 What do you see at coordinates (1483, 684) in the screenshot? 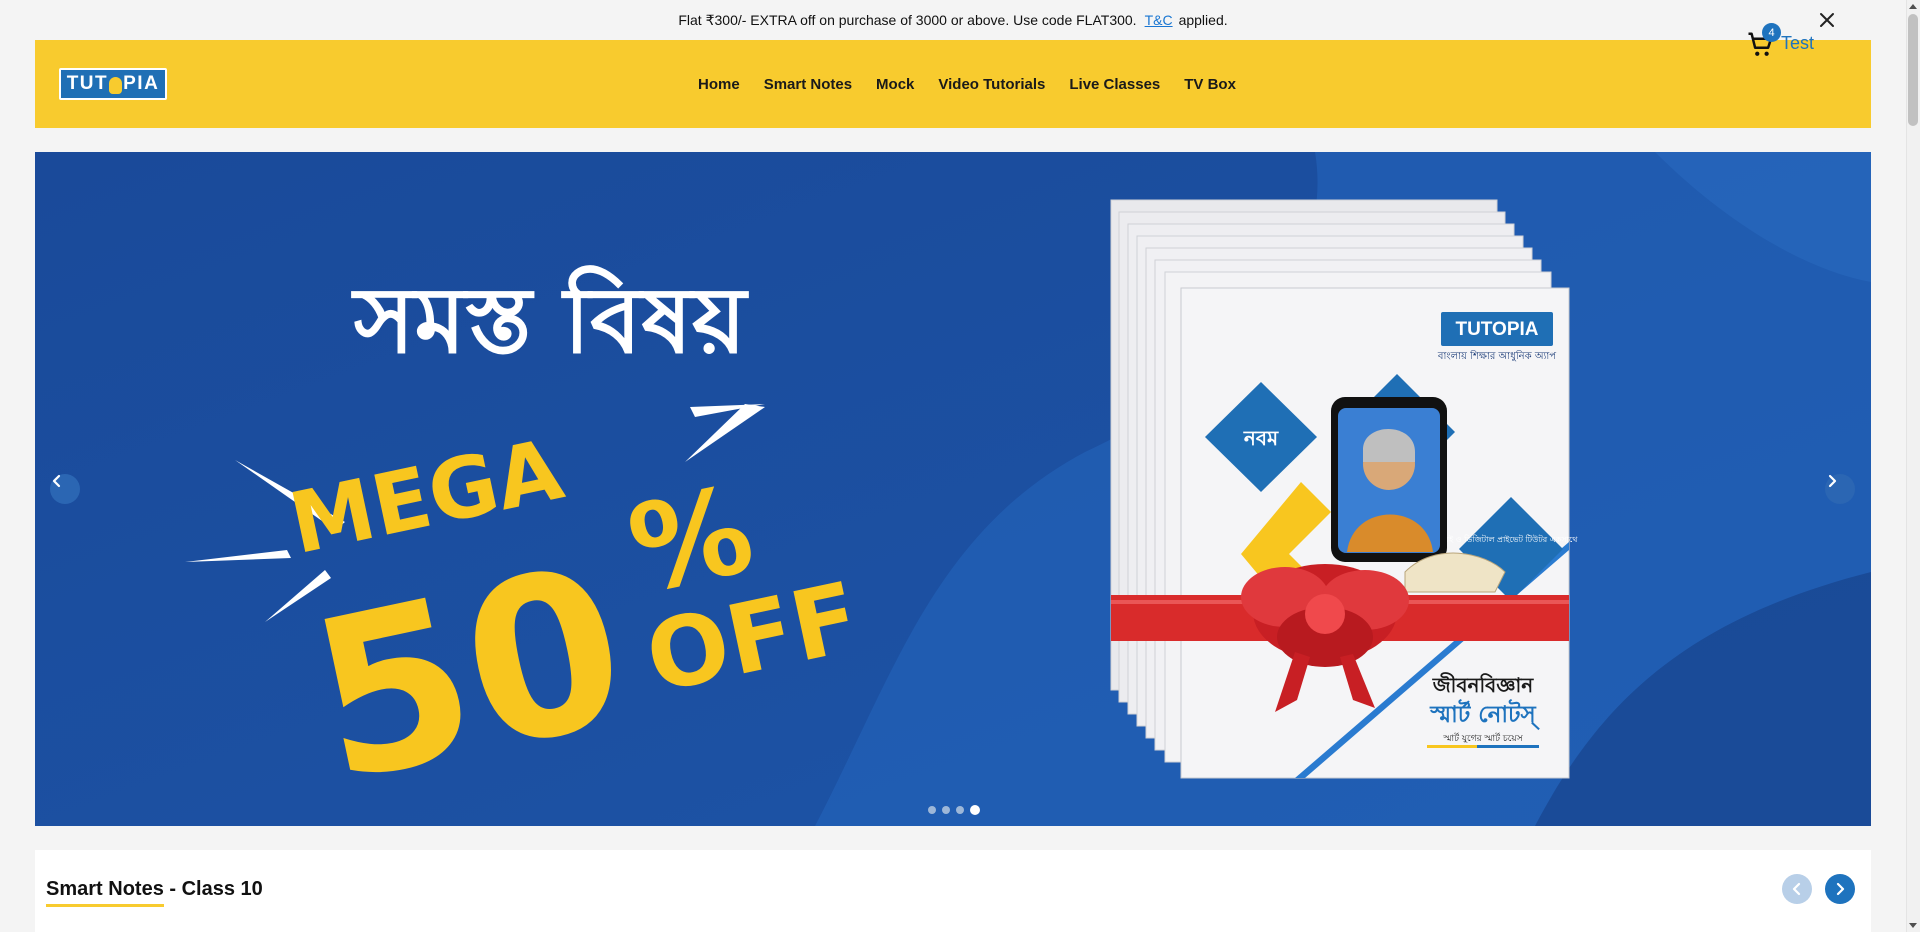
I see `book-subject: জীবনবিজ্ঞান` at bounding box center [1483, 684].